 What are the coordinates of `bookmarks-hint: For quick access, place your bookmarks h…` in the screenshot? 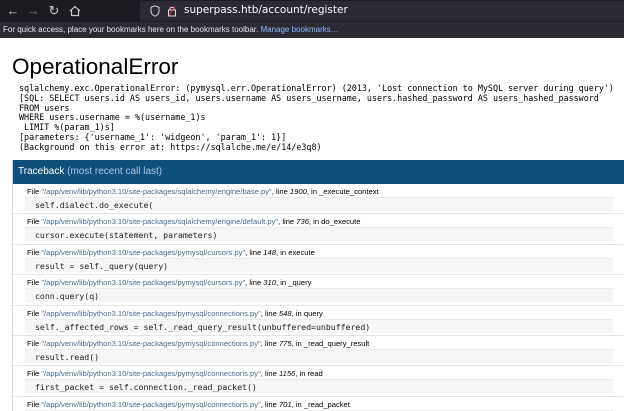 It's located at (131, 29).